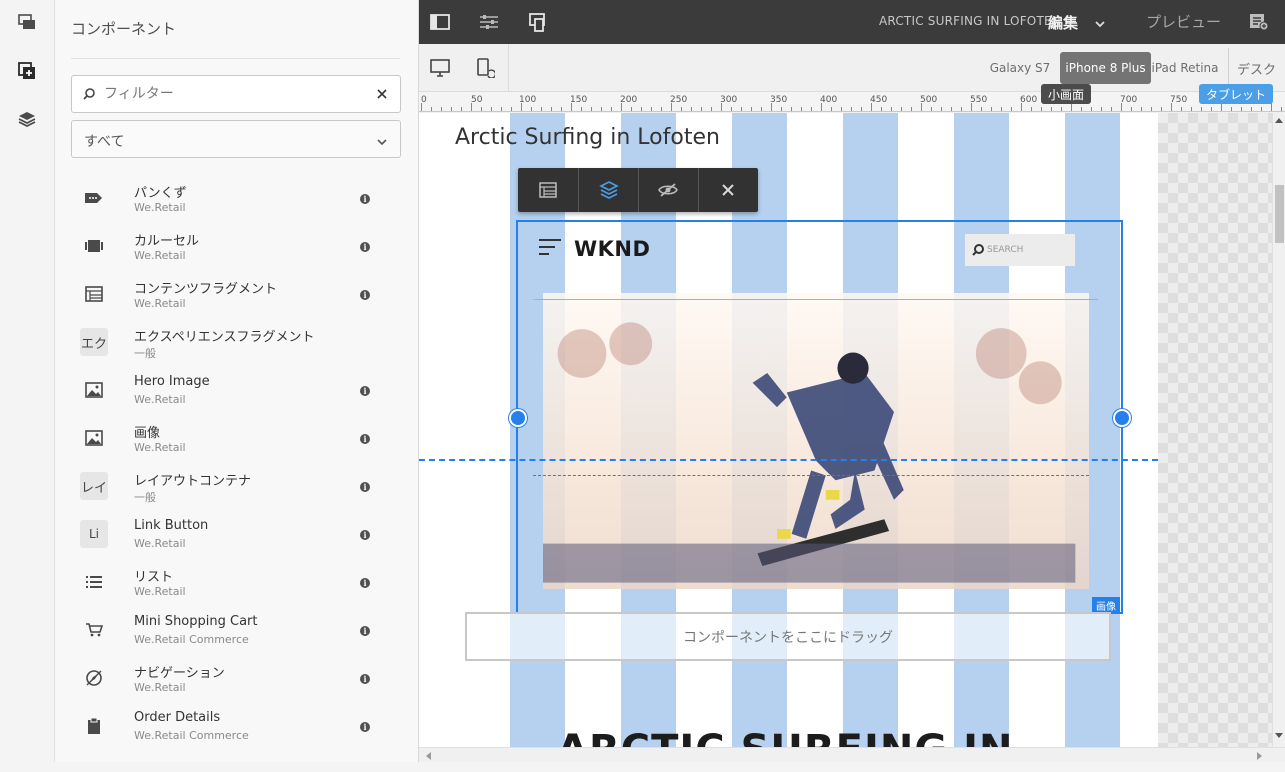 The image size is (1285, 772). I want to click on list-item: ナビゲーション We.Retail i, so click(229, 680).